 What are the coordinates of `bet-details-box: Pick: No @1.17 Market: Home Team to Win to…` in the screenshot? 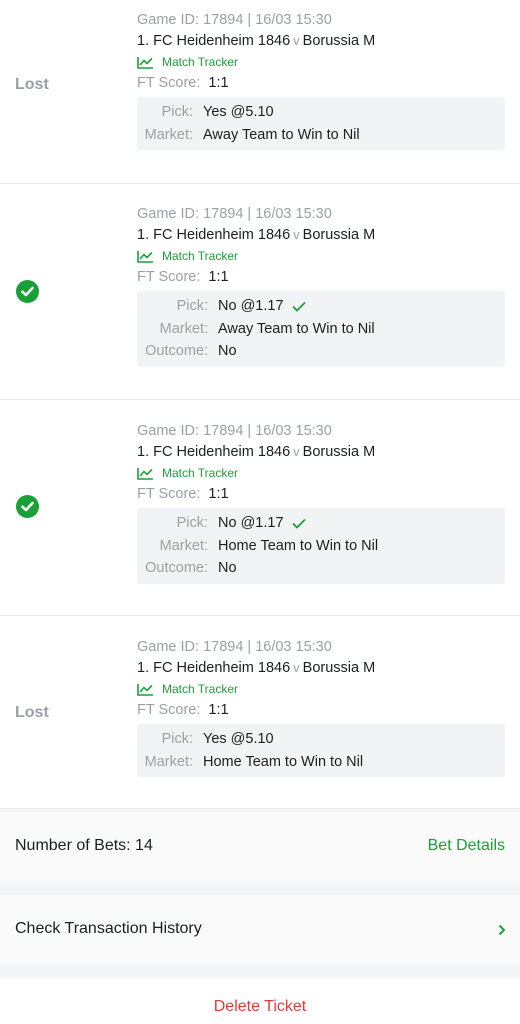 It's located at (321, 546).